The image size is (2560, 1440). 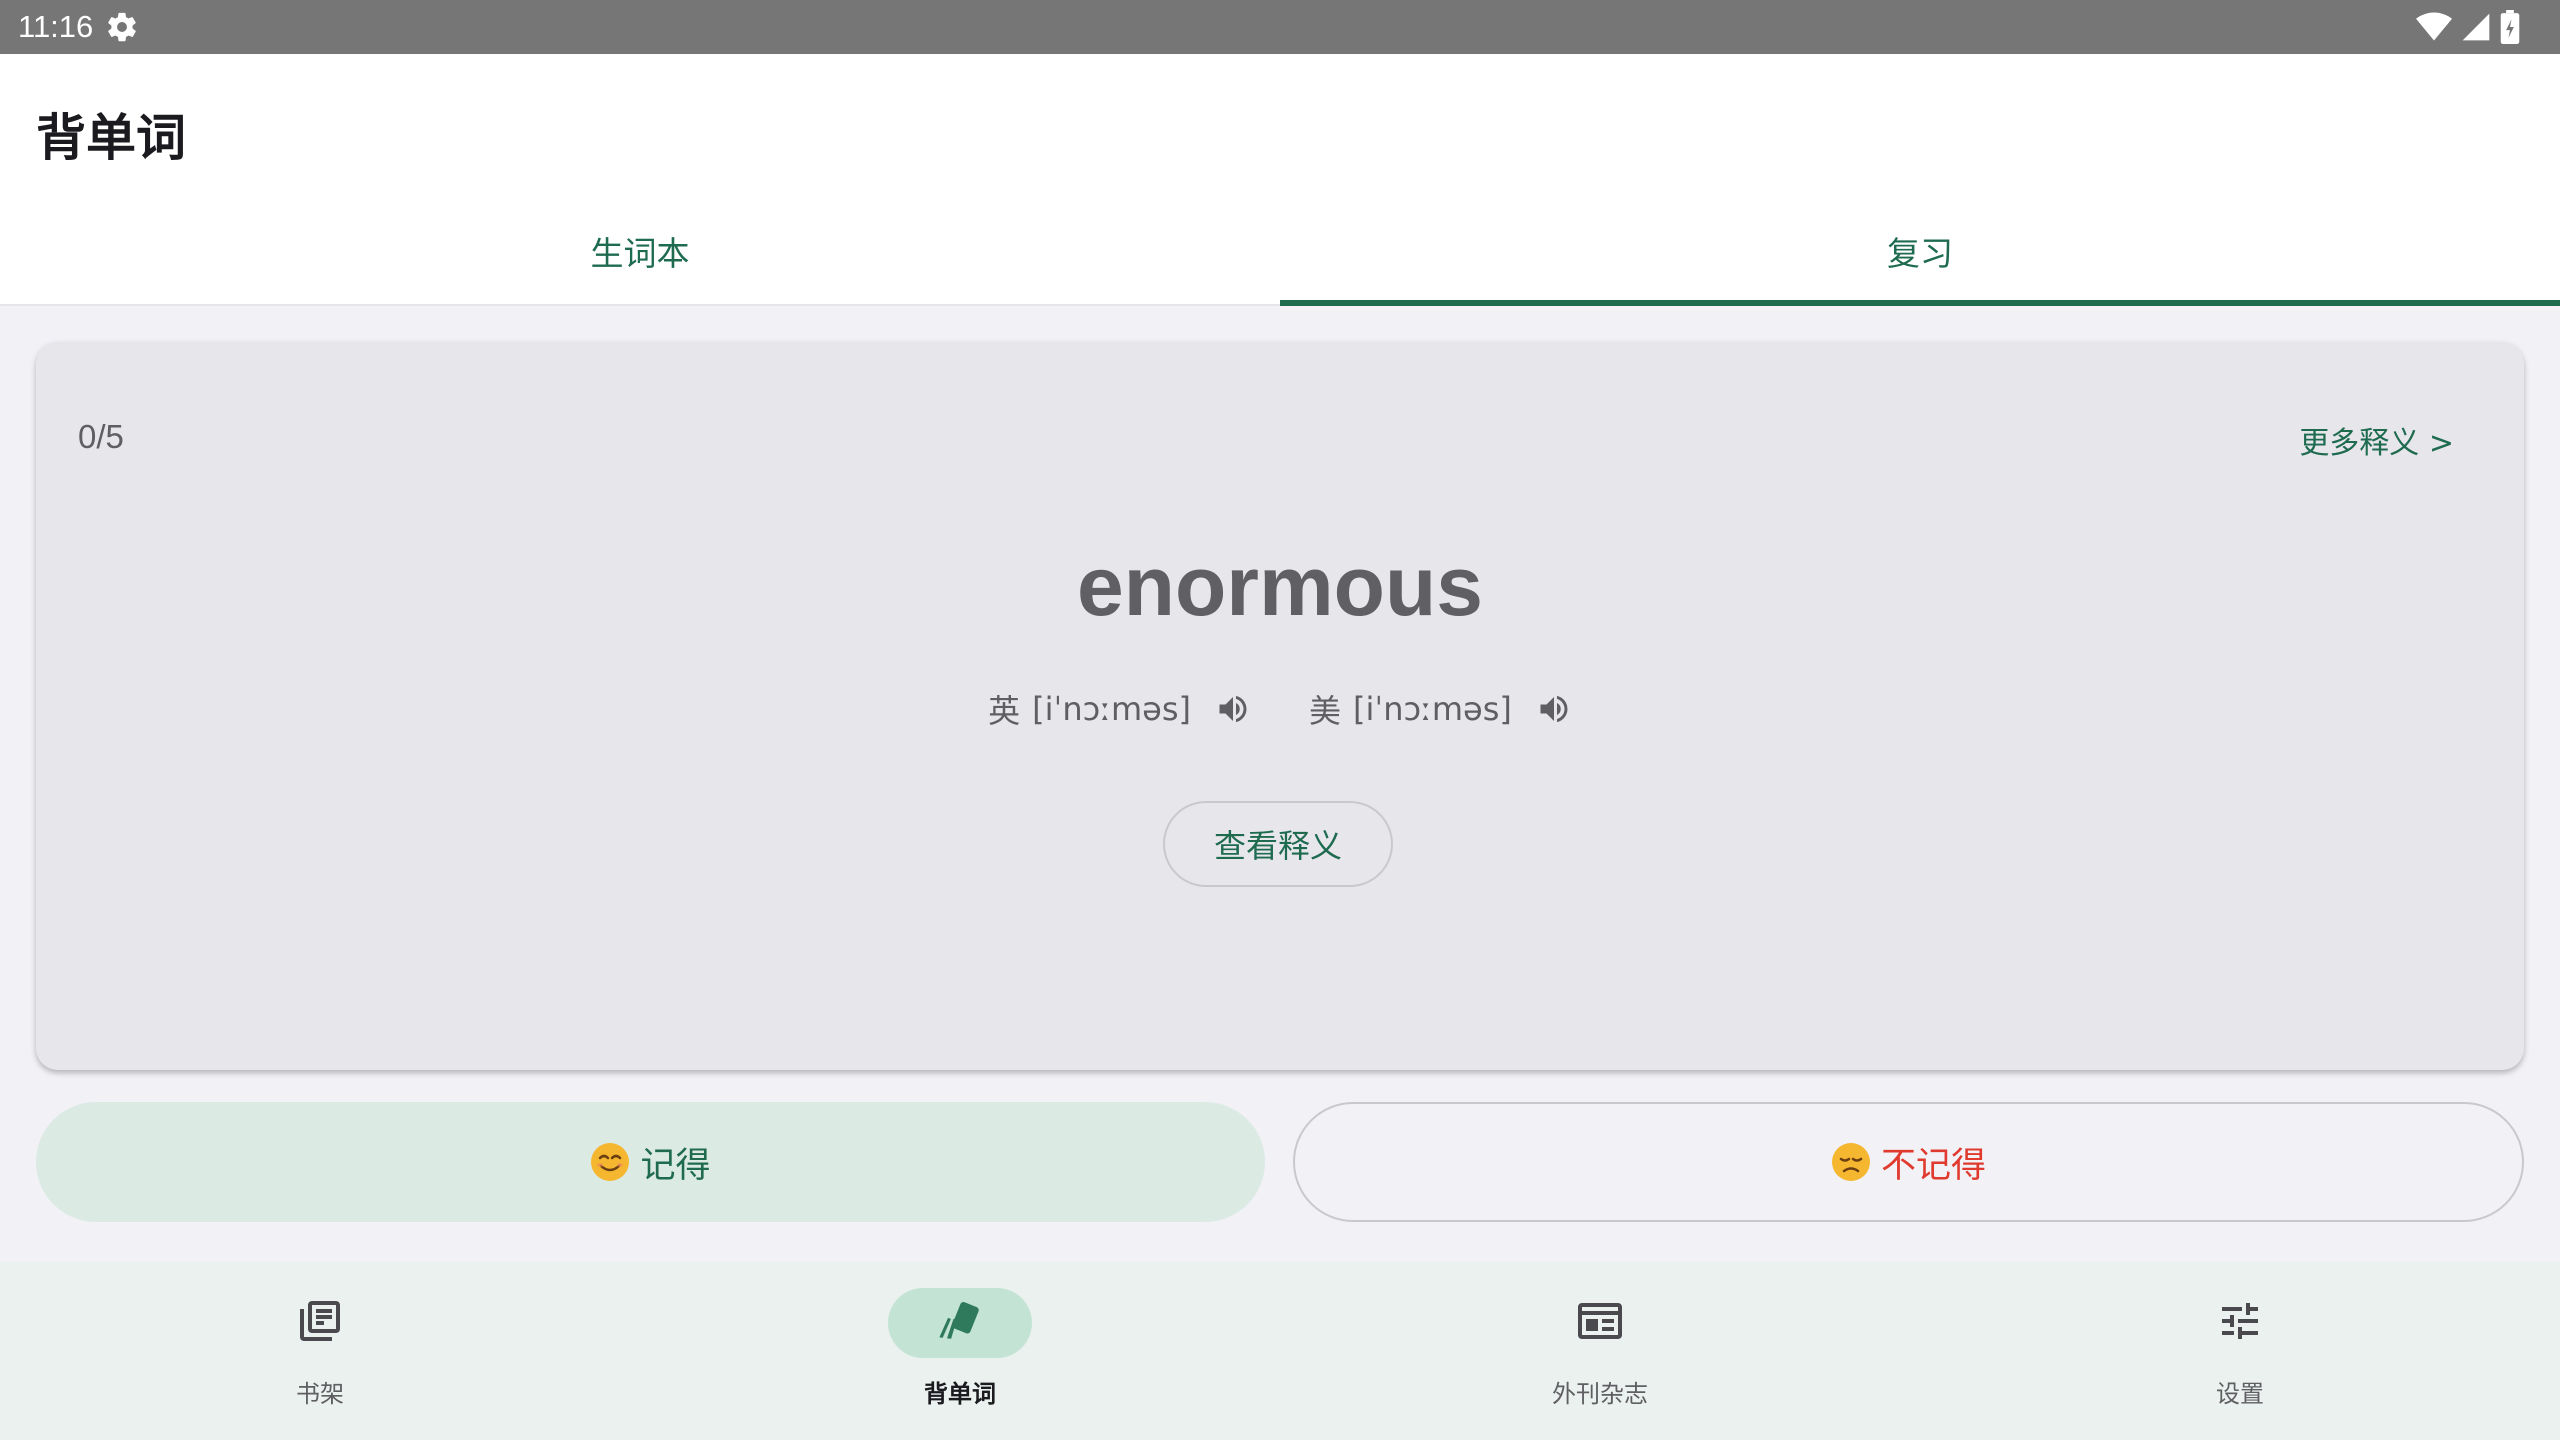 I want to click on nav-item-memorize-words: 背单词, so click(x=960, y=1351).